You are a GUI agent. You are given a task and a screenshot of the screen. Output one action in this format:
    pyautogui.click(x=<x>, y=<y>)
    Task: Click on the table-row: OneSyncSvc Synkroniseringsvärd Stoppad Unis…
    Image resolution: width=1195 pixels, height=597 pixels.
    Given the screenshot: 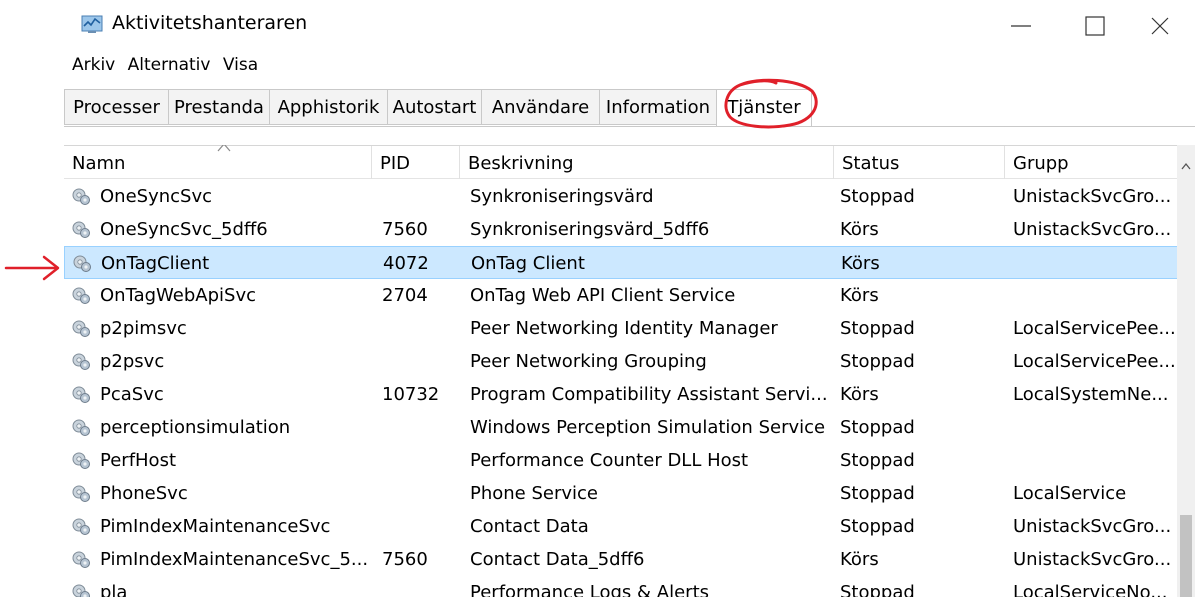 What is the action you would take?
    pyautogui.click(x=623, y=196)
    